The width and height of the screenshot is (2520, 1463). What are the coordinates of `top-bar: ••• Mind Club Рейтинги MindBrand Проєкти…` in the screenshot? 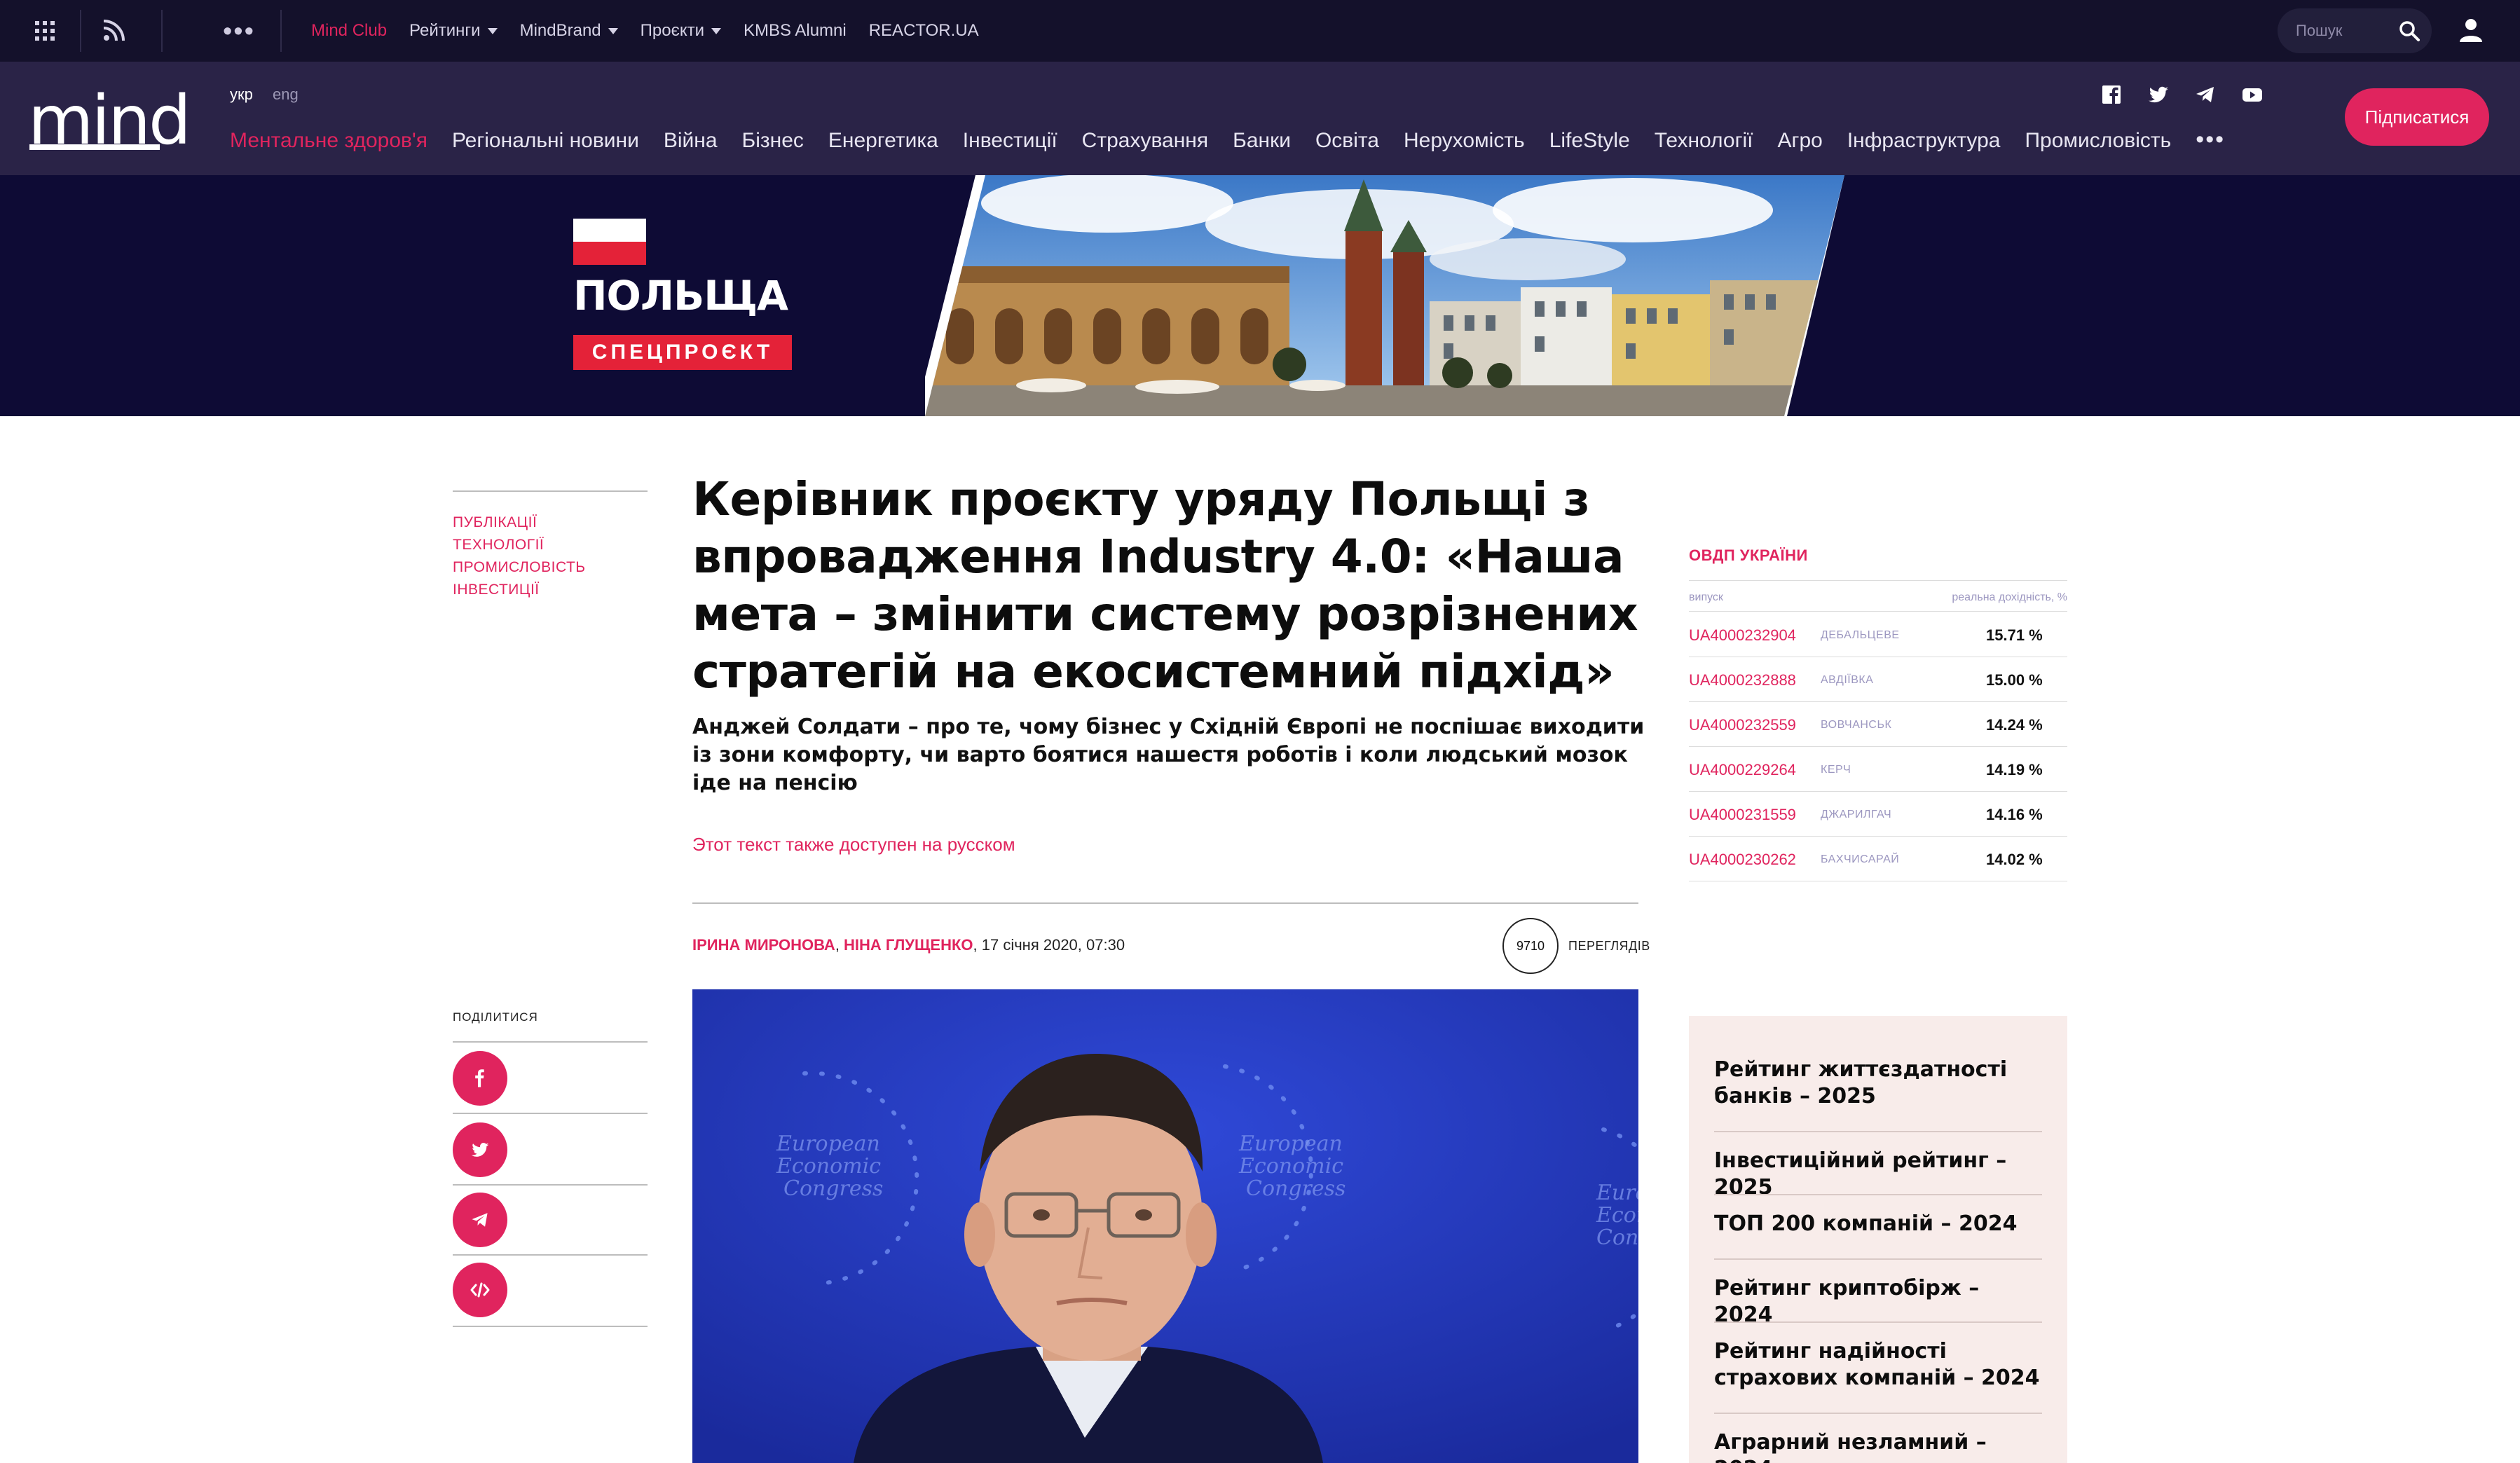 It's located at (1260, 31).